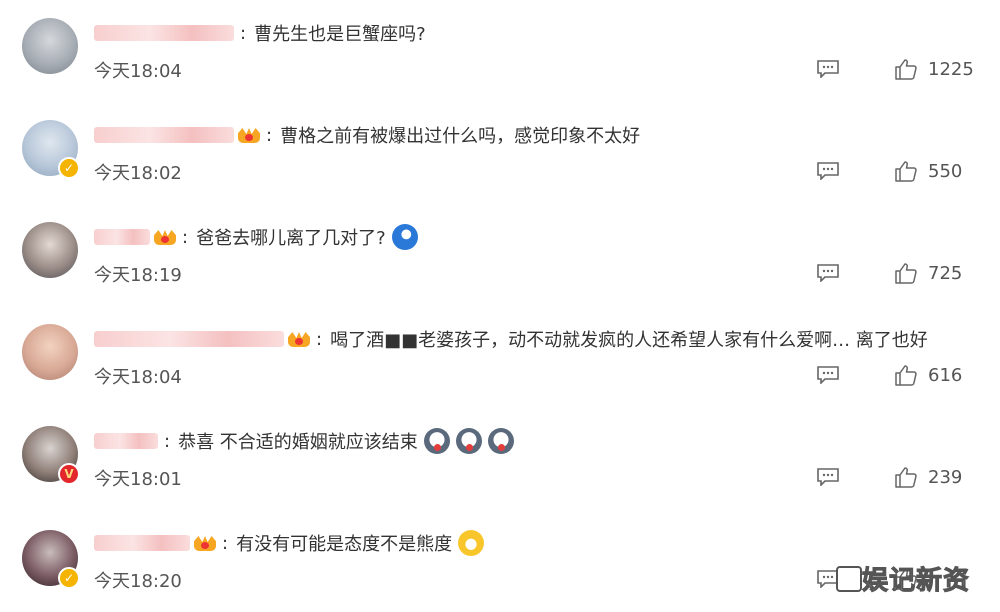  I want to click on like-count: 725, so click(945, 273).